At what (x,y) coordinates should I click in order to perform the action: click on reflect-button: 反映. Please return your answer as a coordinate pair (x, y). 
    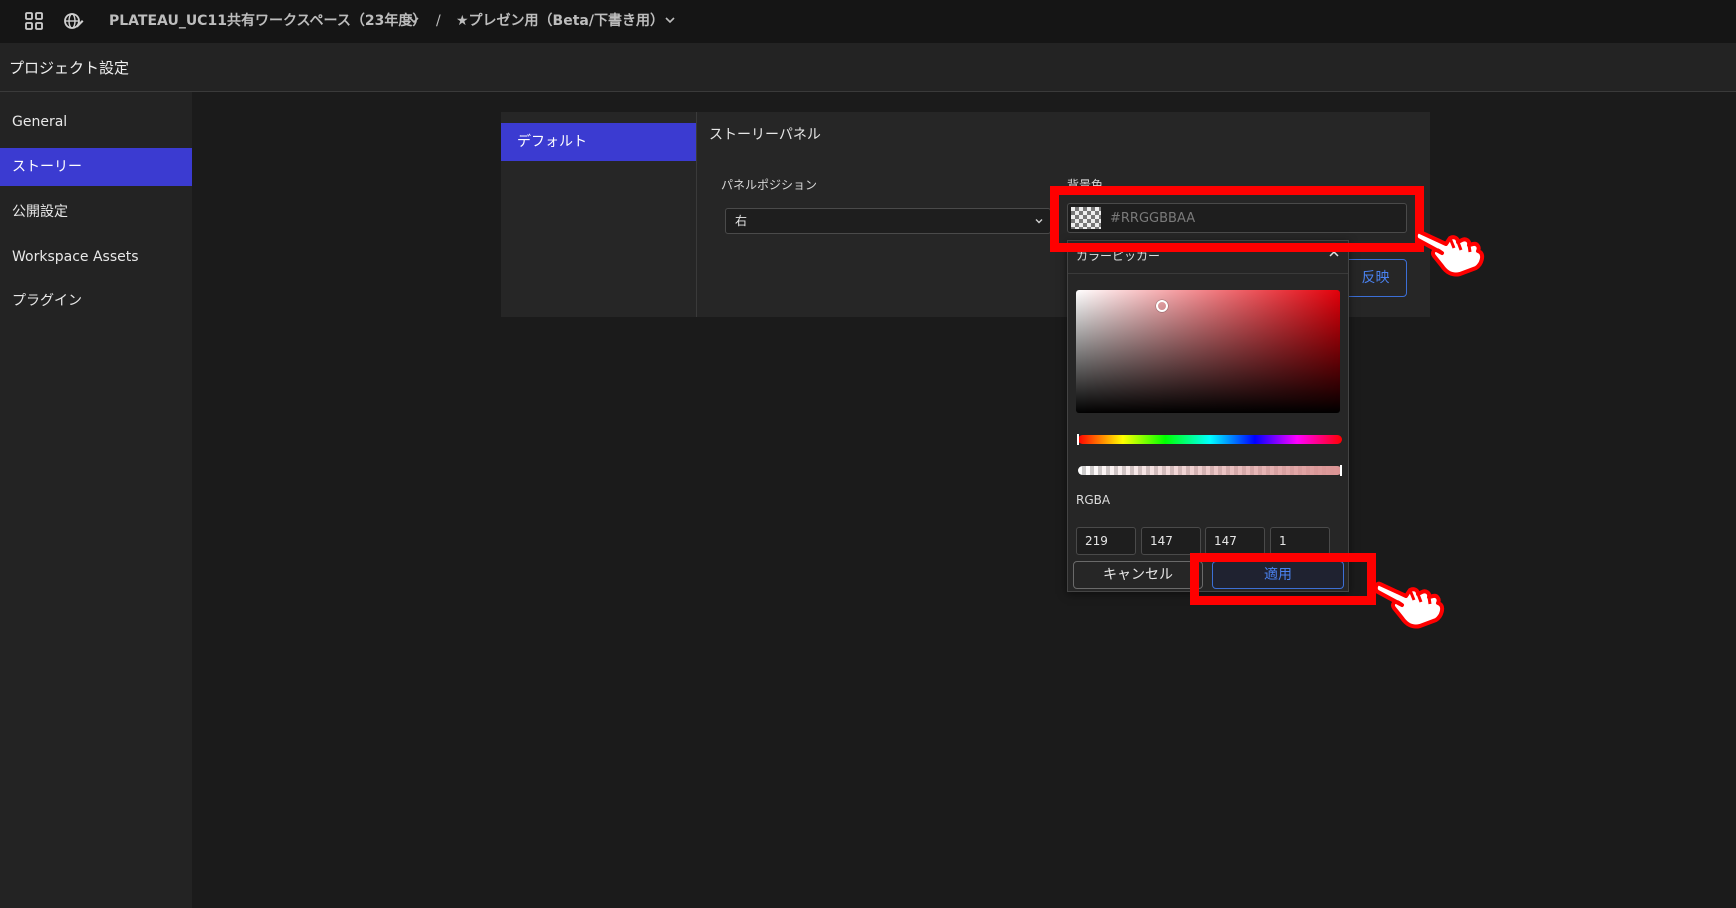
    Looking at the image, I should click on (1375, 278).